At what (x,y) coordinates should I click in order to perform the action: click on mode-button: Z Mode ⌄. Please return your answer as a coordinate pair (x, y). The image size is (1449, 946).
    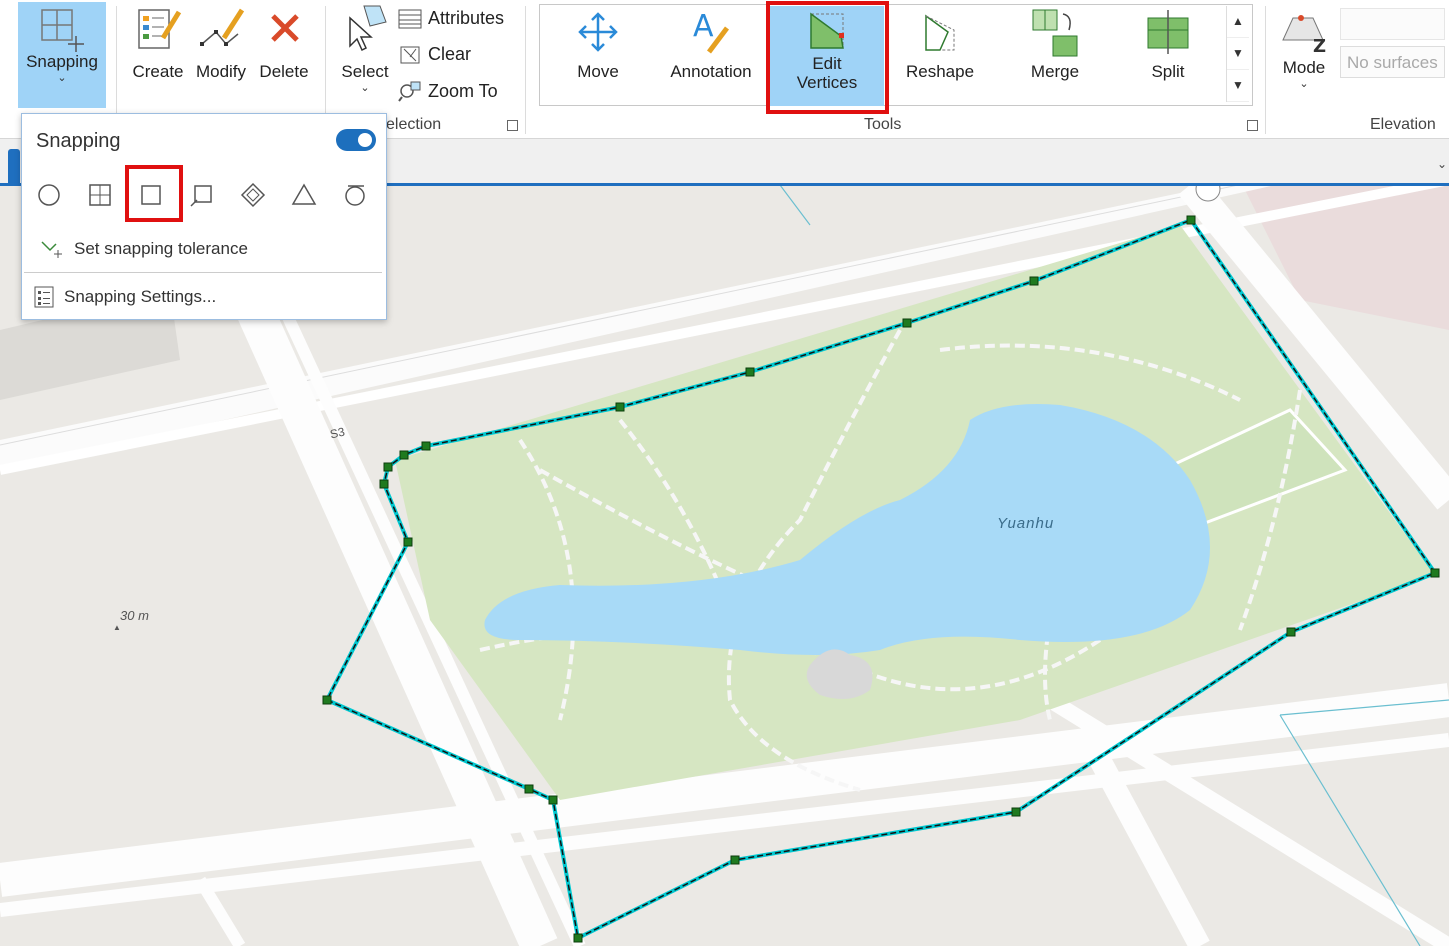
    Looking at the image, I should click on (1304, 54).